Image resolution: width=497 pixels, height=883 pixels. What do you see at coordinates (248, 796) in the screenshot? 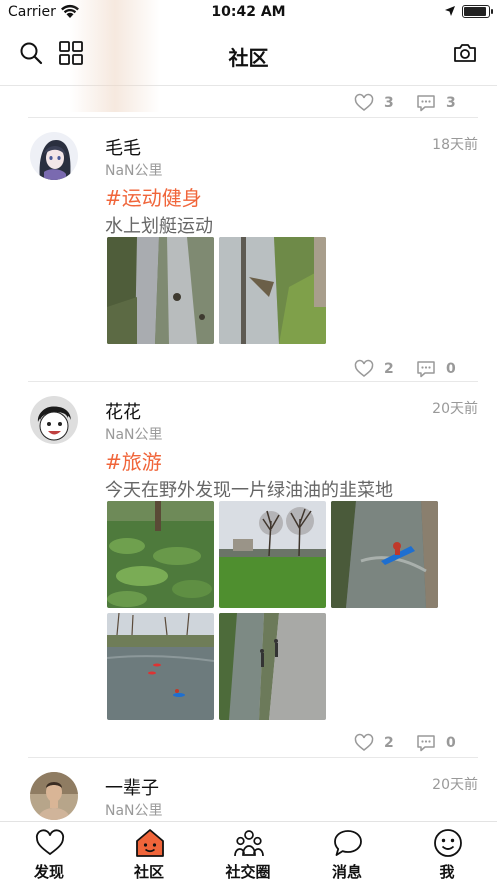
I see `post-card: 一辈子 20天前 NaN公里` at bounding box center [248, 796].